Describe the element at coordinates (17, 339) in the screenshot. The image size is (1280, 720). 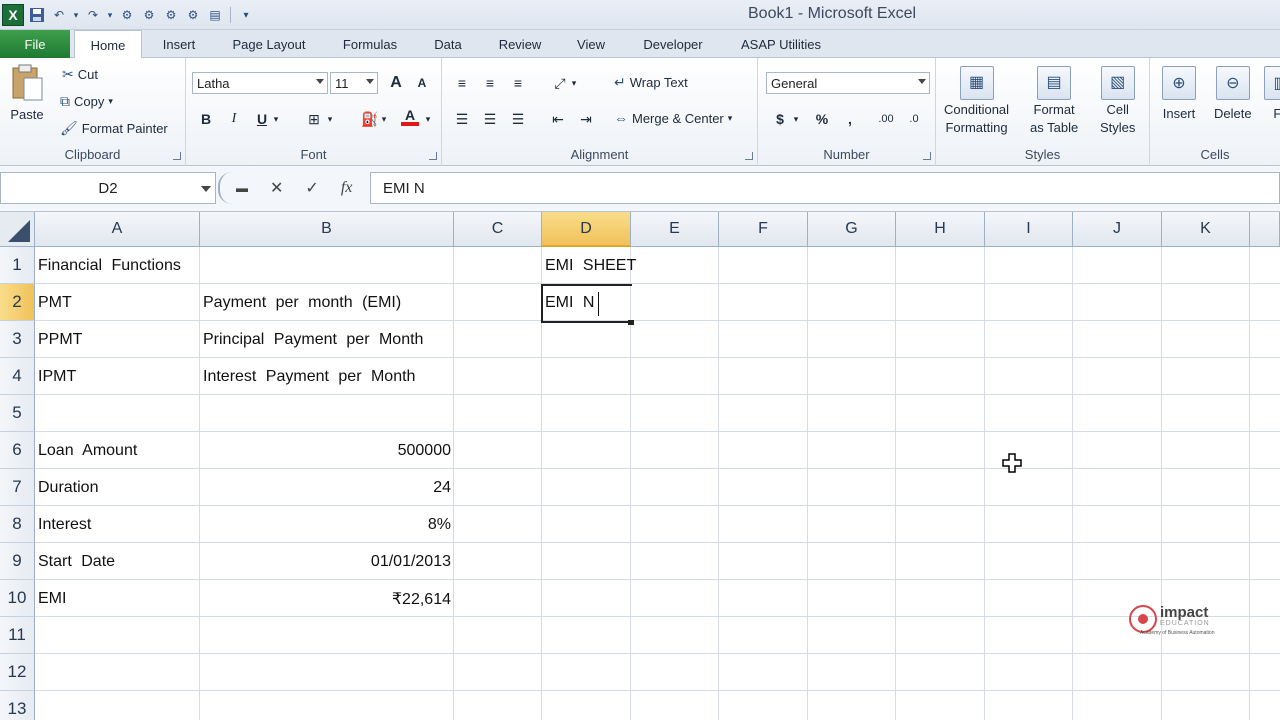
I see `row-header-3: 3` at that location.